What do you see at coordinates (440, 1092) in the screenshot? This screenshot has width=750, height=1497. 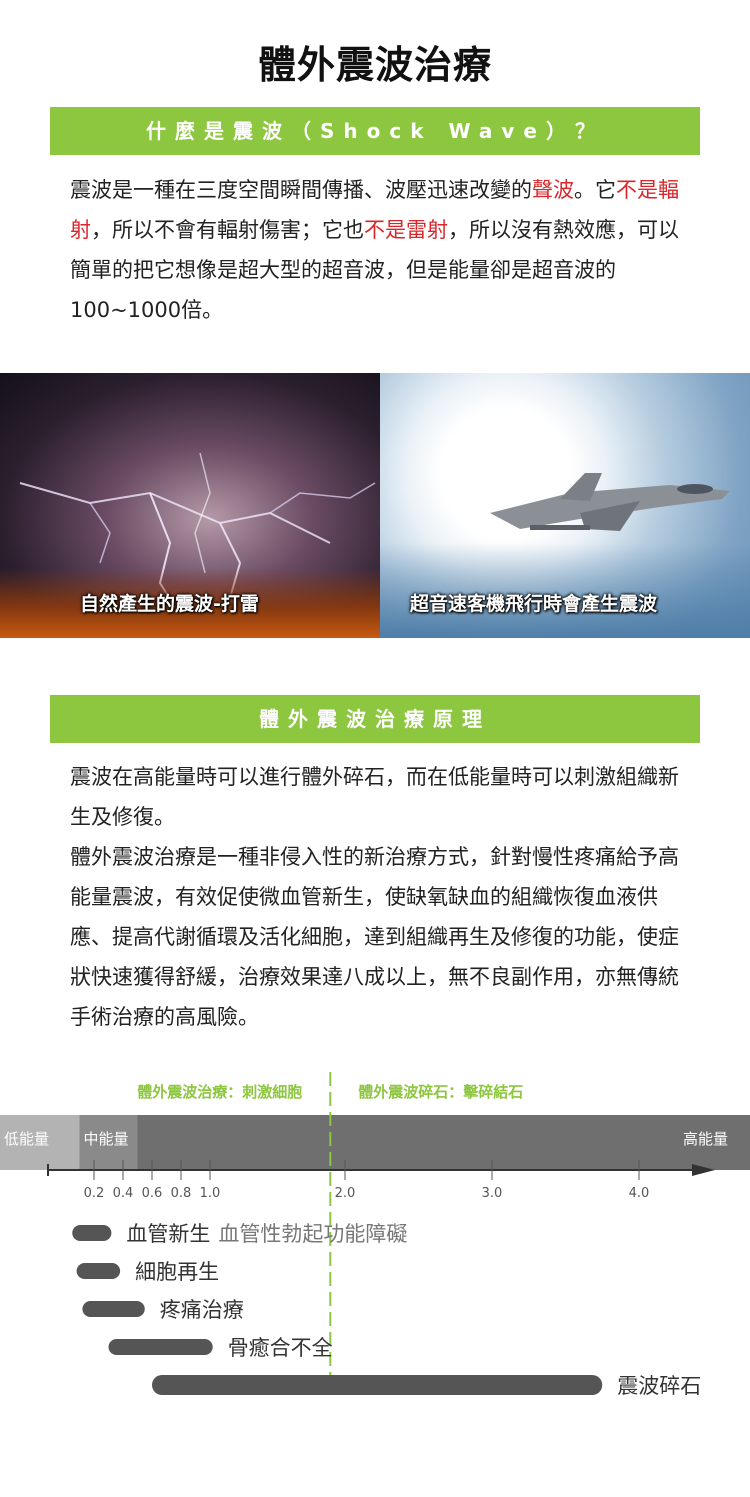 I see `label-lithotripsy: 體外震波碎石：擊碎結石` at bounding box center [440, 1092].